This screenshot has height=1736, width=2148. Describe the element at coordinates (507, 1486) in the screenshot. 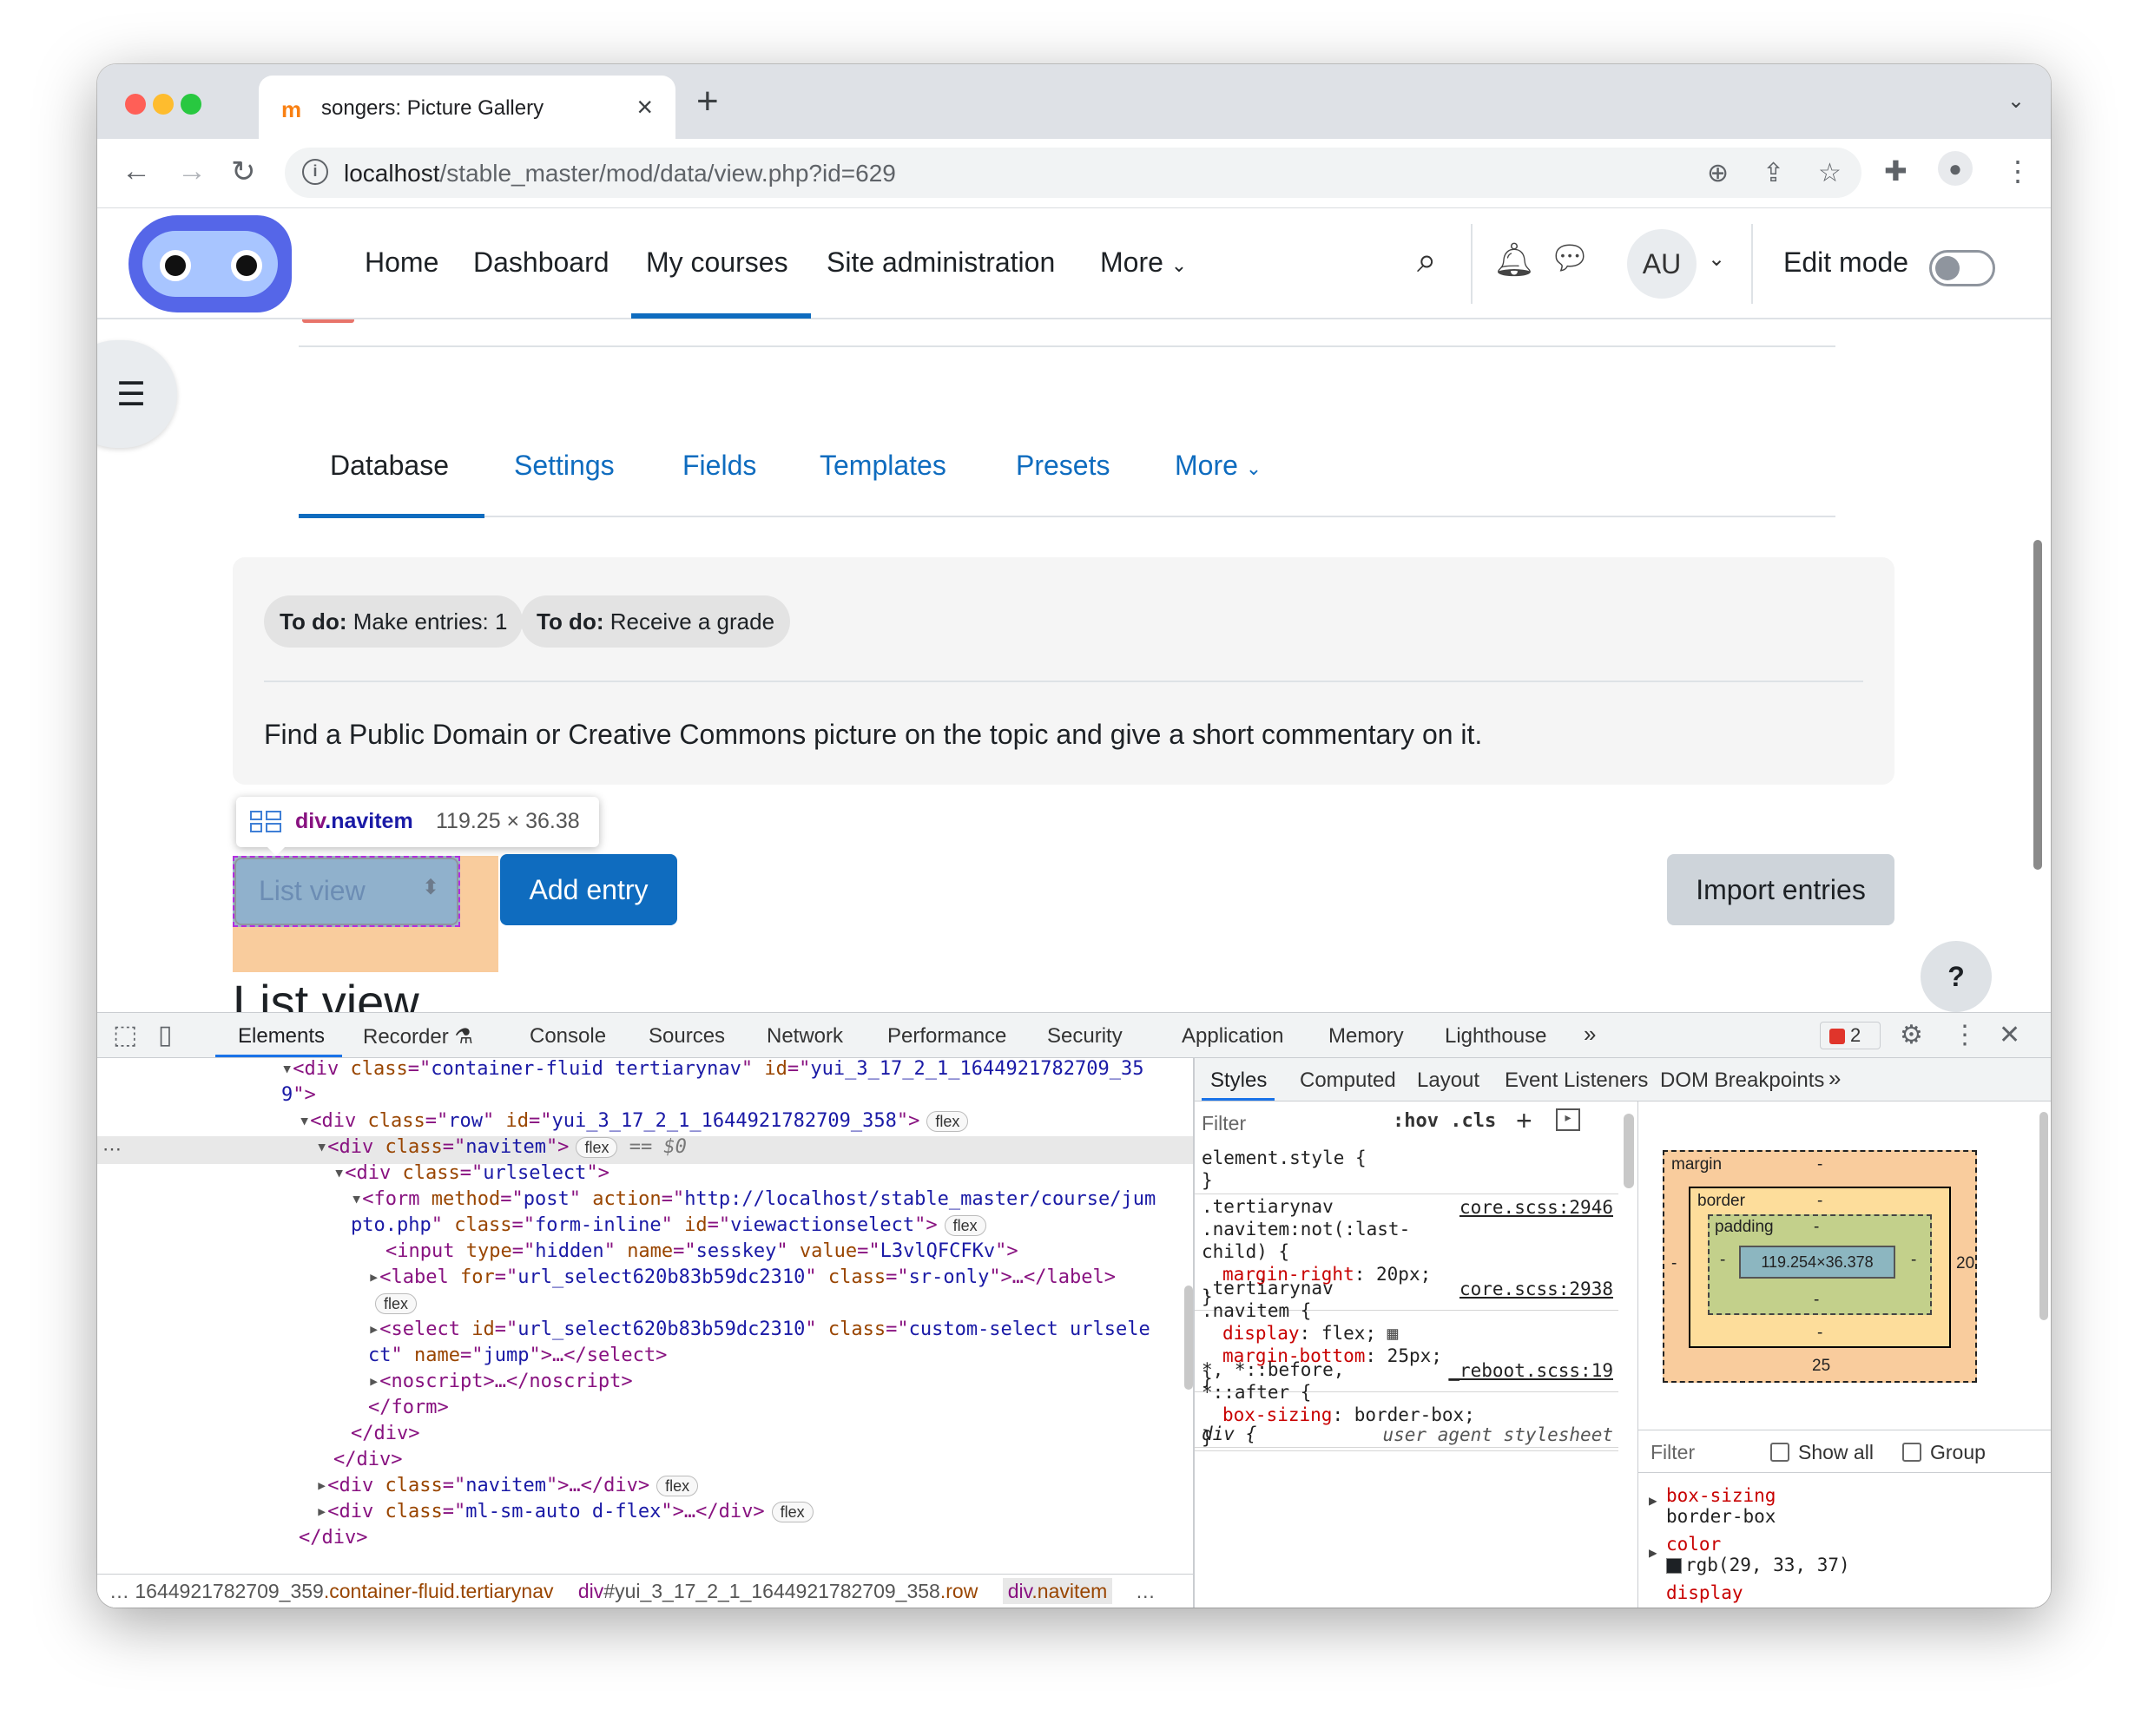

I see `dom-line: ▸<div class="navitem">…</div> flex` at that location.